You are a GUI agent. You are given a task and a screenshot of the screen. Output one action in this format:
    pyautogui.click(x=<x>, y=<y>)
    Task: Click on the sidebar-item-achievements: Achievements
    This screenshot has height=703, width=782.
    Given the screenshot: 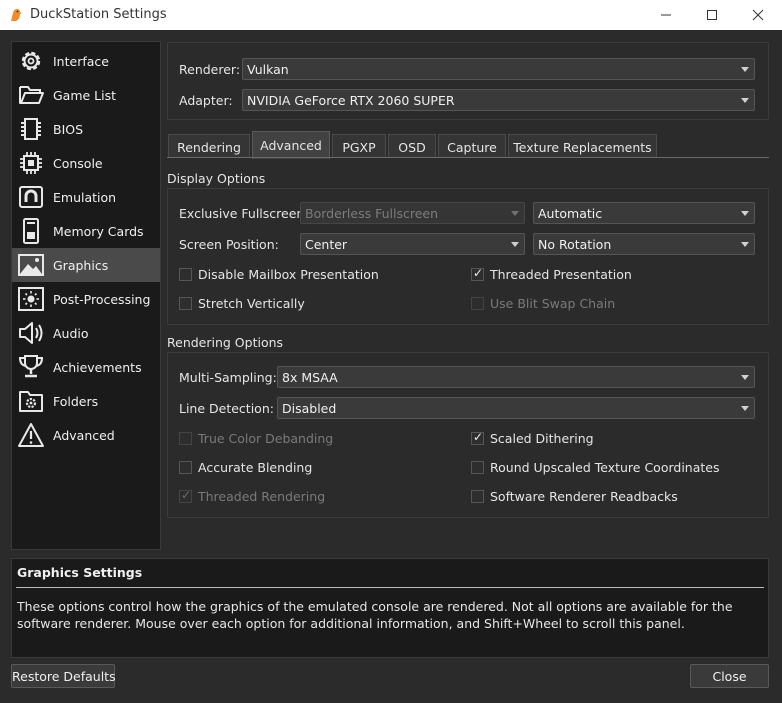 What is the action you would take?
    pyautogui.click(x=86, y=367)
    